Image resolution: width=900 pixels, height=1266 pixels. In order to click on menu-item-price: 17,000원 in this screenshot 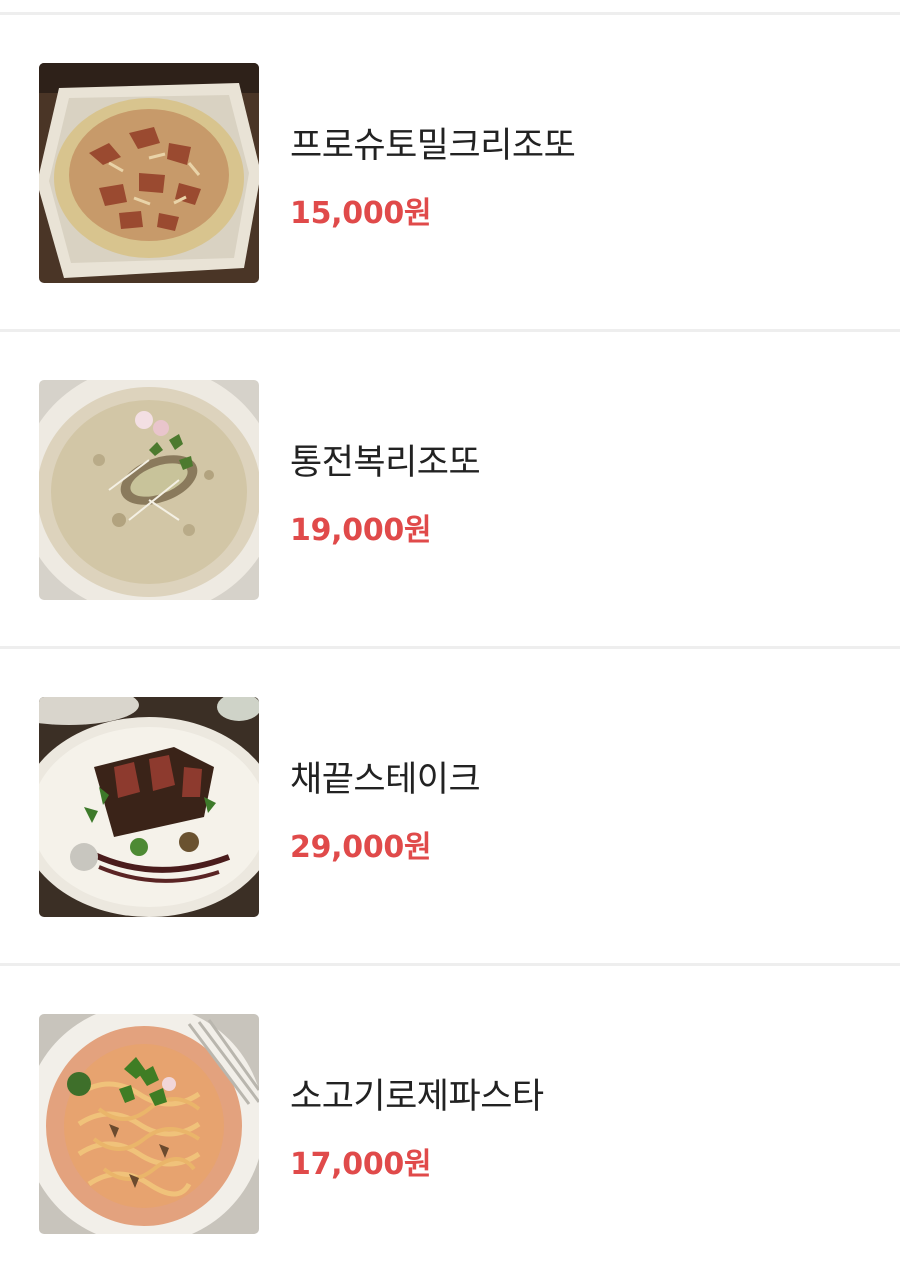, I will do `click(361, 1164)`.